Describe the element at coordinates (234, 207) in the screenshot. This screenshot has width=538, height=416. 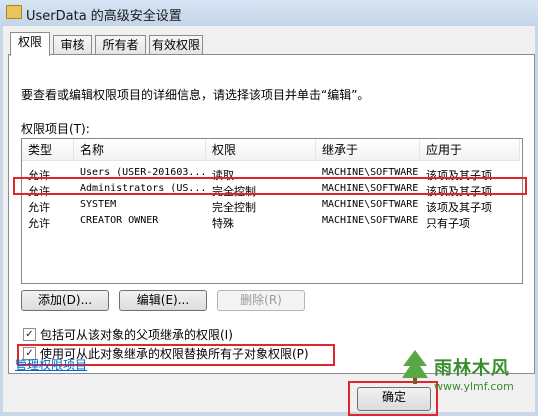
I see `row-permission: 完全控制` at that location.